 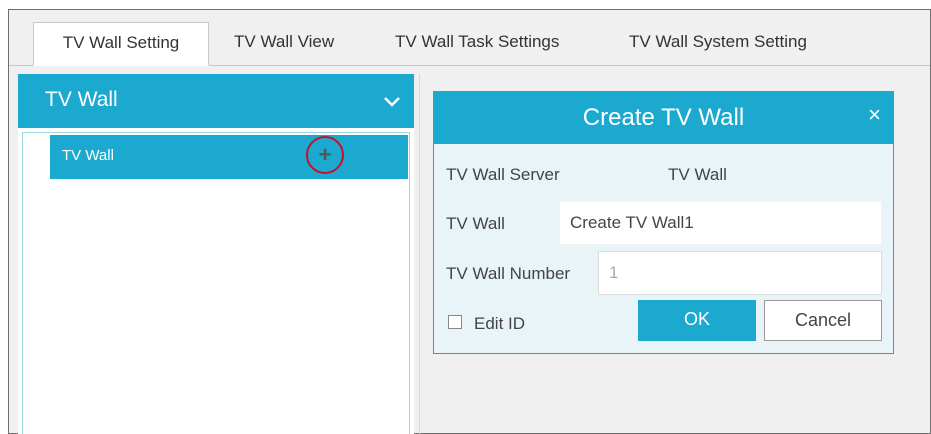 What do you see at coordinates (697, 320) in the screenshot?
I see `ok-button: OK` at bounding box center [697, 320].